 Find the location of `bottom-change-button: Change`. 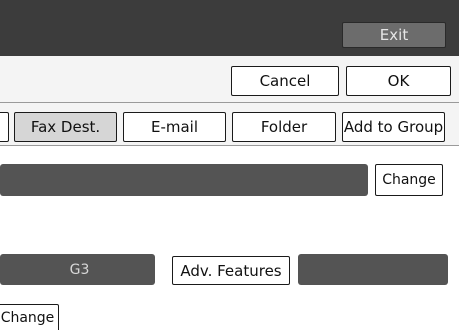

bottom-change-button: Change is located at coordinates (29, 317).